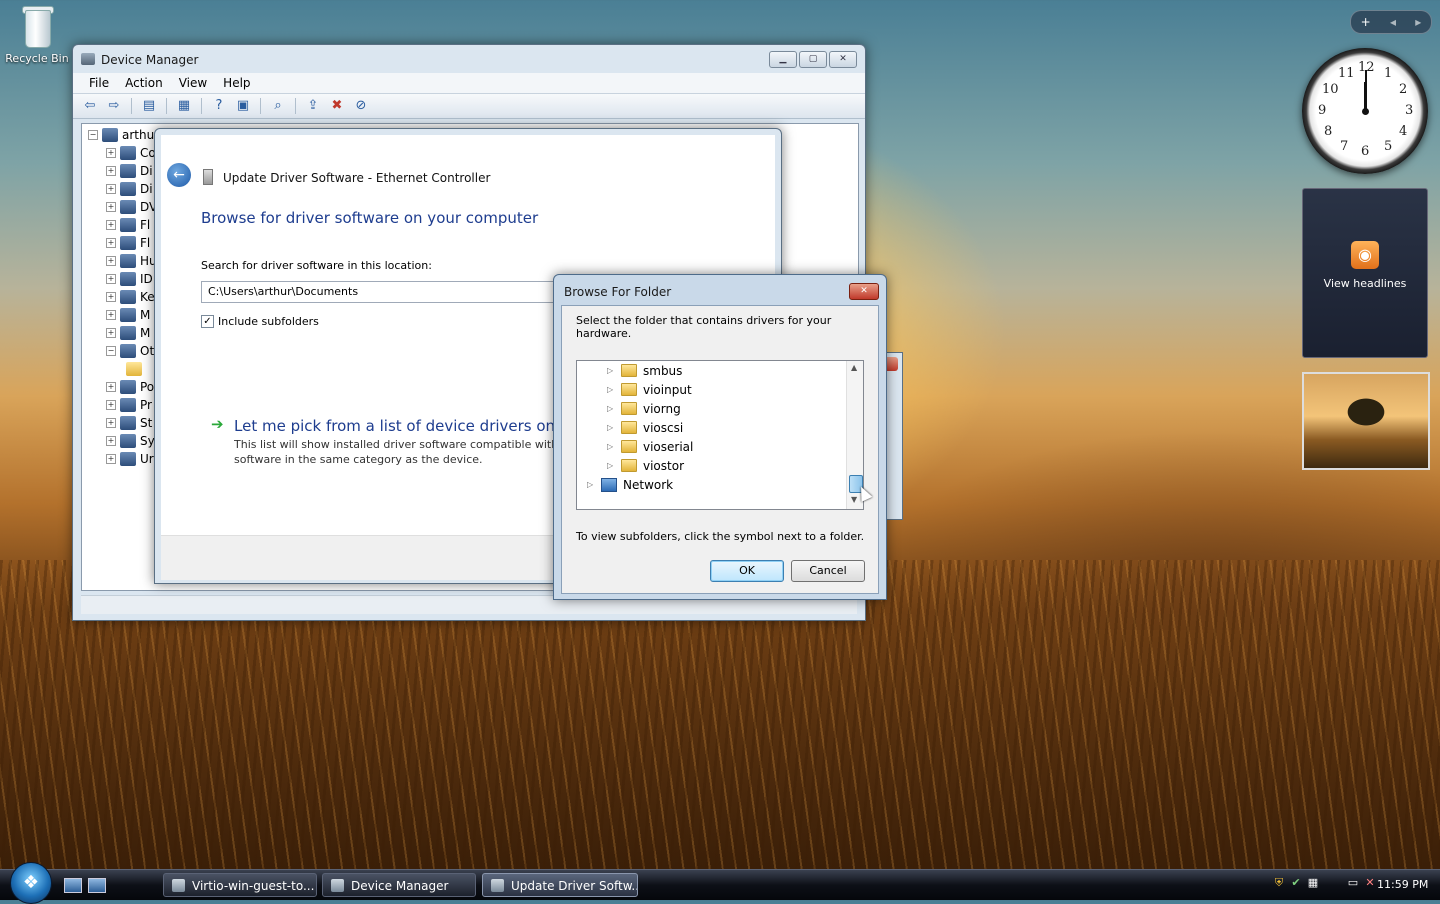  What do you see at coordinates (1365, 255) in the screenshot?
I see `rss-icon: ◉` at bounding box center [1365, 255].